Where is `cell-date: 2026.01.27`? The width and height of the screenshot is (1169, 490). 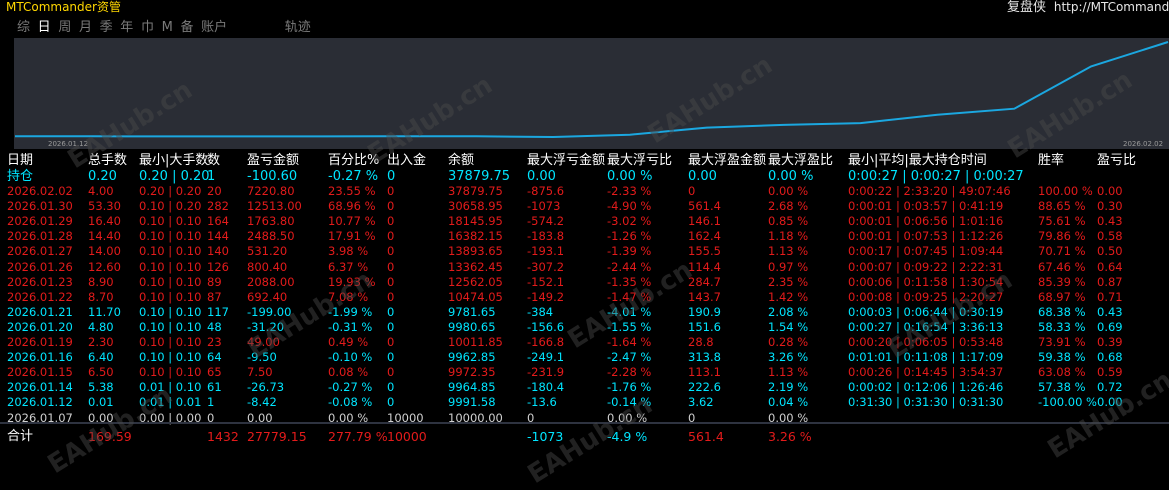 cell-date: 2026.01.27 is located at coordinates (40, 251).